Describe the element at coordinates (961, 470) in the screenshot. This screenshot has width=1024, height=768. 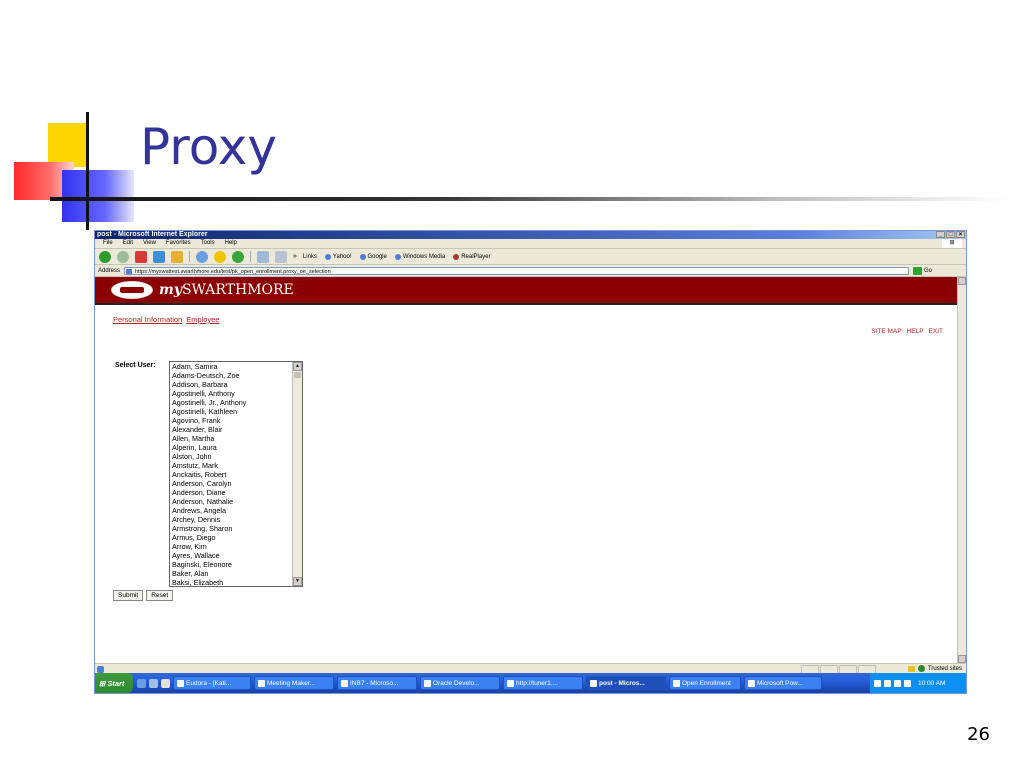
I see `page-scrollbar` at that location.